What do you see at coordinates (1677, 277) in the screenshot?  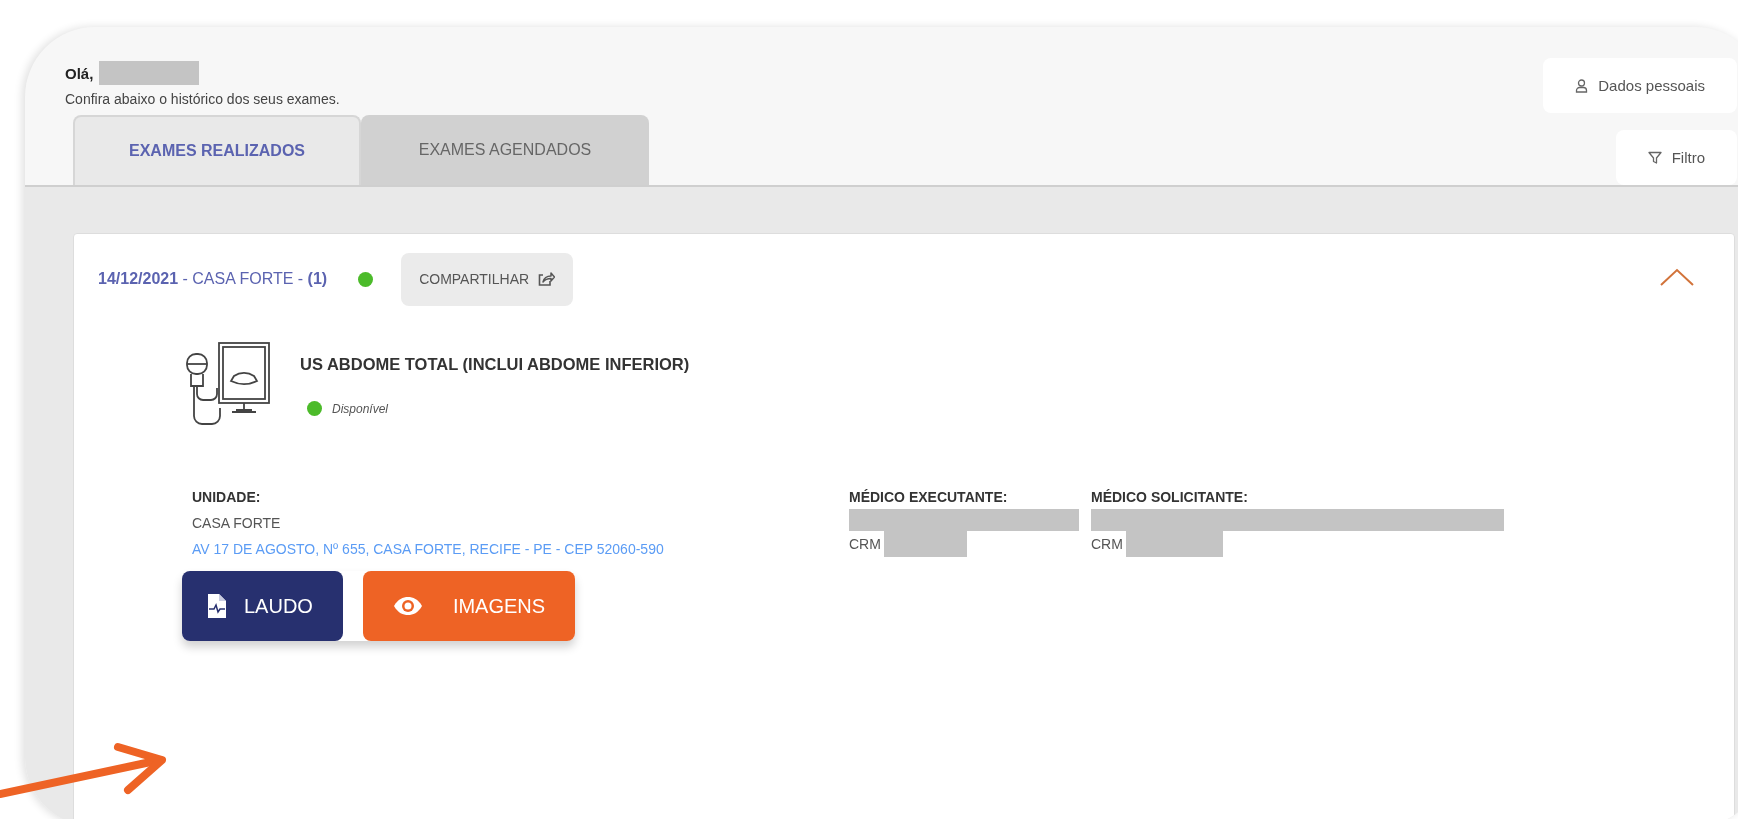 I see `chevron-up-icon` at bounding box center [1677, 277].